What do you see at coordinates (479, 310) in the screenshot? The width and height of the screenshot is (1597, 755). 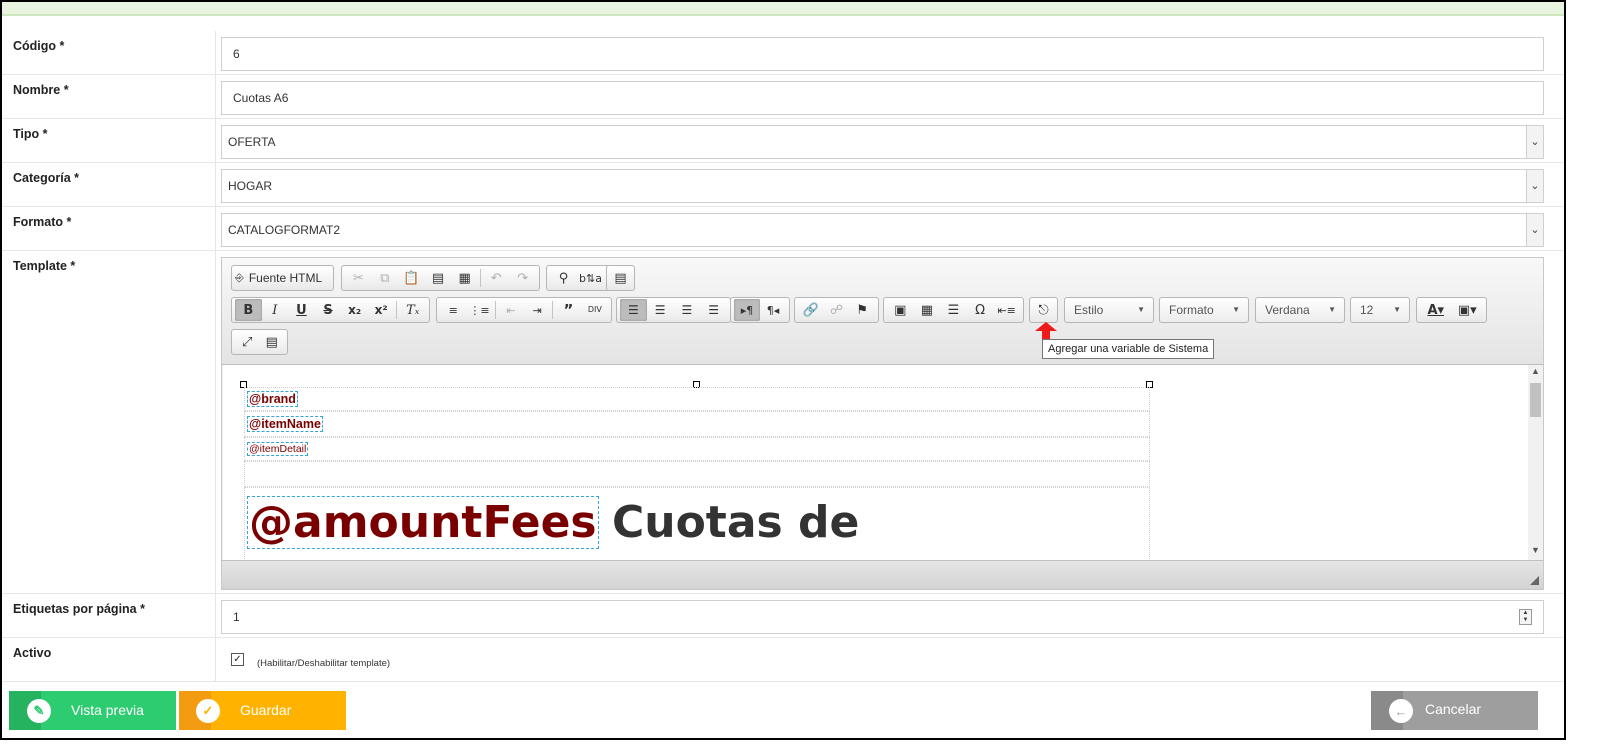 I see `bulleted-list-icon: ⋮≡` at bounding box center [479, 310].